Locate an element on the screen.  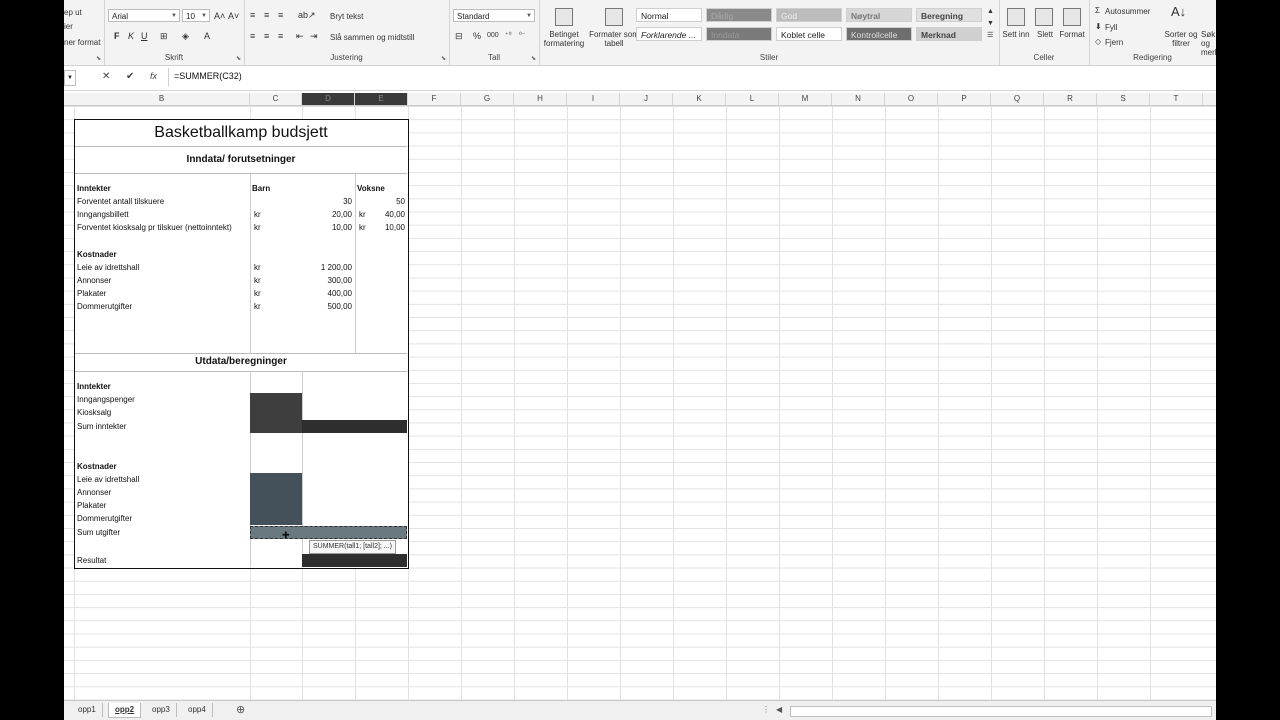
style-linked-cell: Koblet celle is located at coordinates (809, 34).